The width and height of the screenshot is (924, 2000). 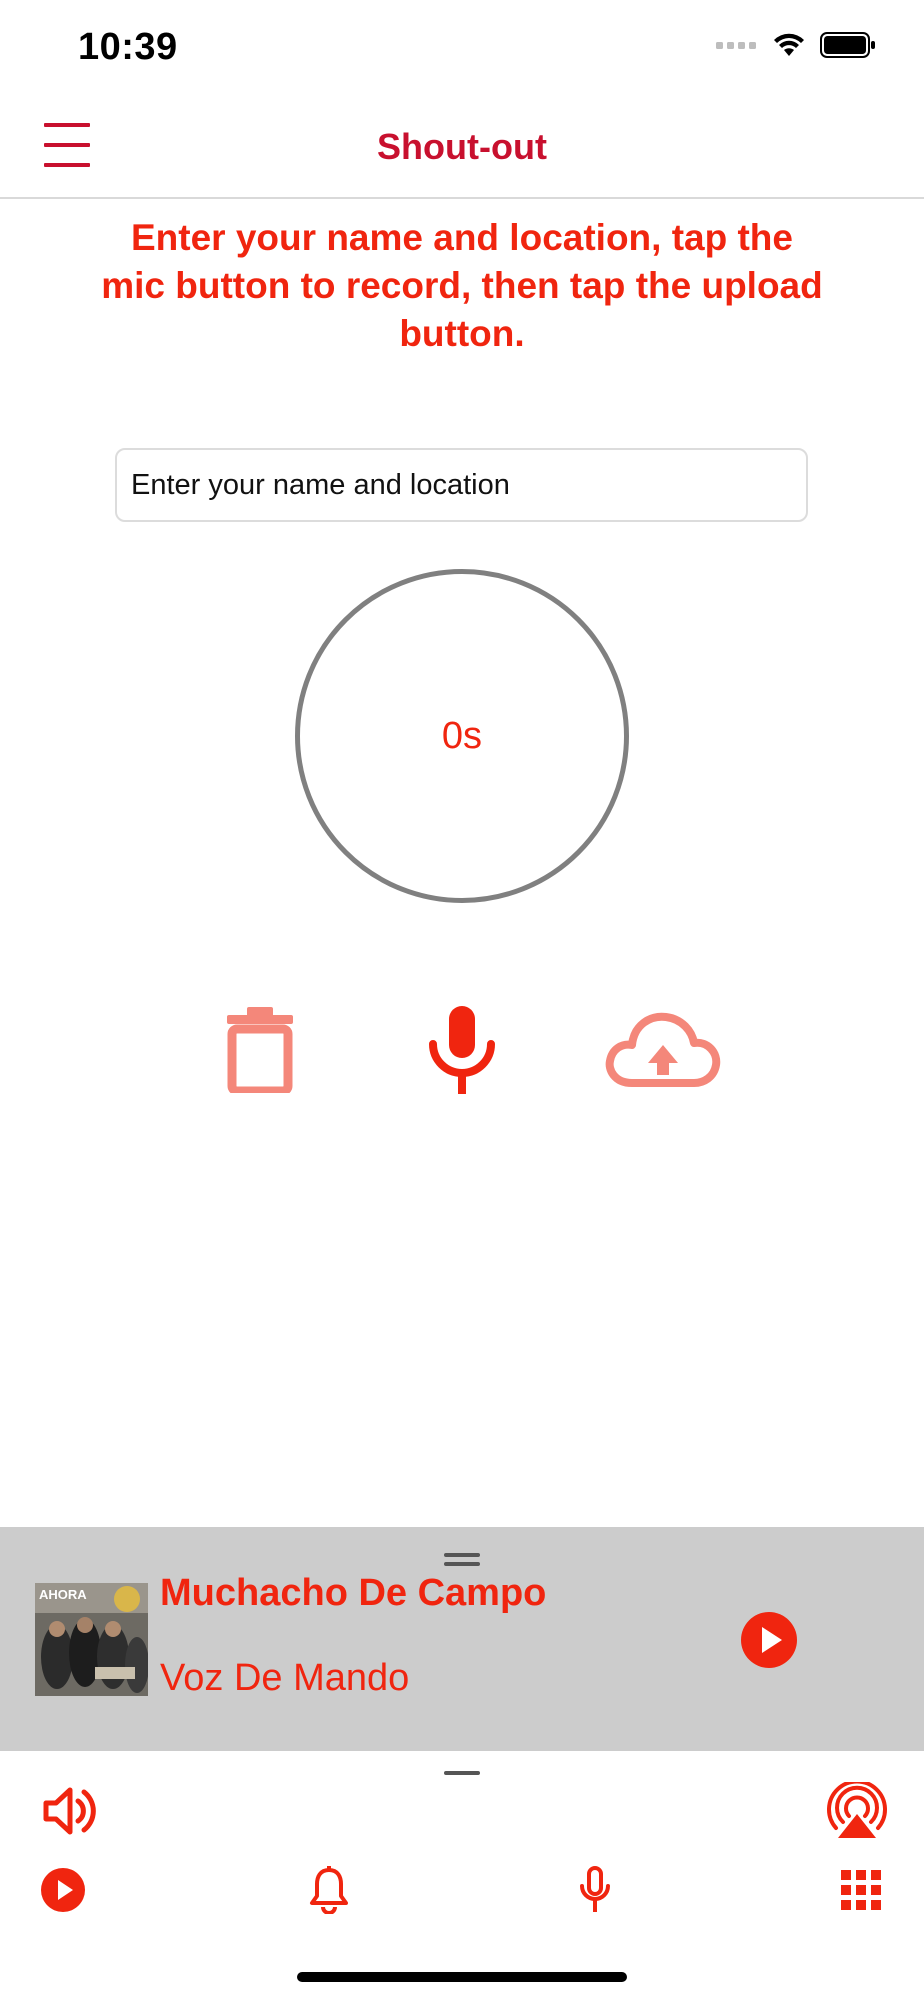 I want to click on track-title: Muchacho De Campo, so click(x=353, y=1593).